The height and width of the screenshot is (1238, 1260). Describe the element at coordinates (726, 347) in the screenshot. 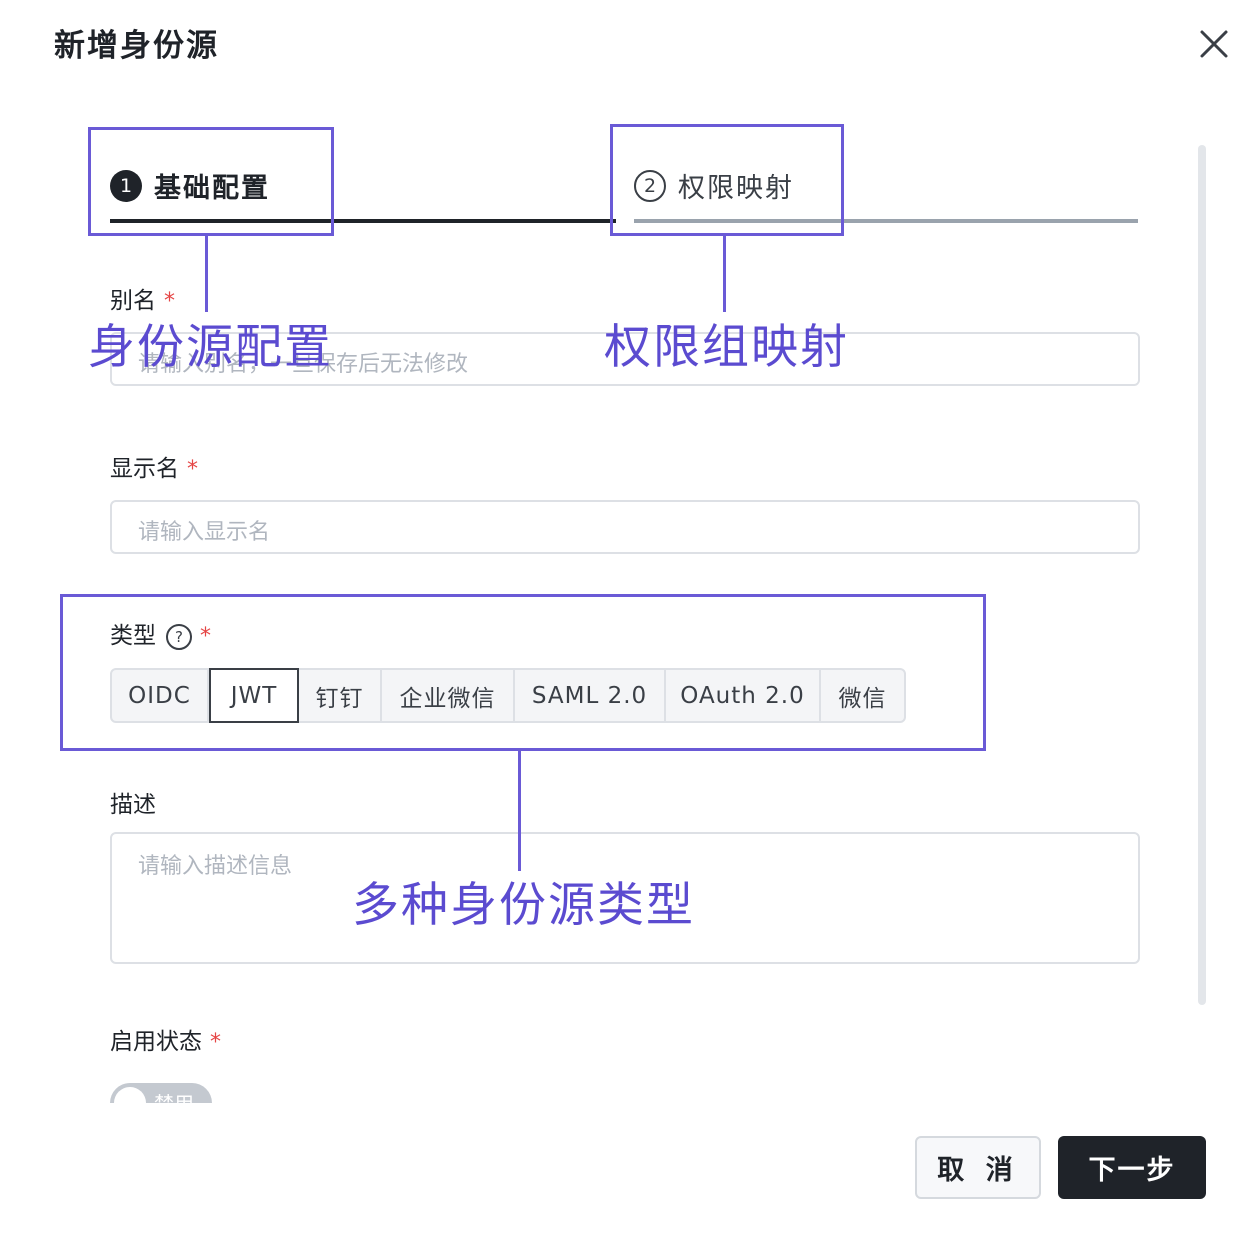

I see `annotation-permission-group-mapping: 权限组映射` at that location.